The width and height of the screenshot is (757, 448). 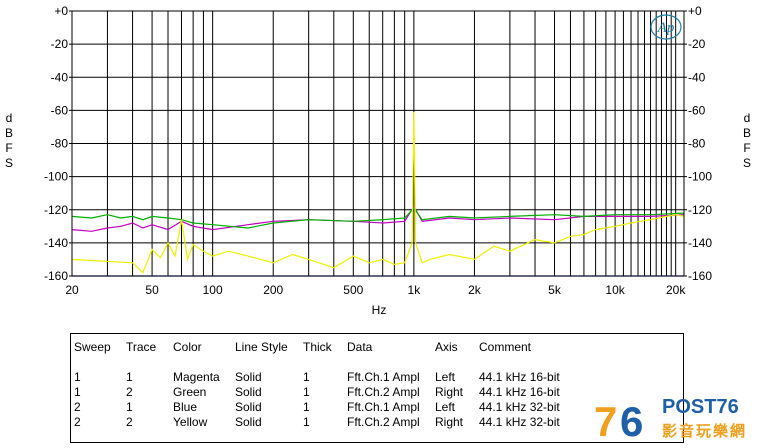 What do you see at coordinates (615, 290) in the screenshot?
I see `x-tick-label: 10k` at bounding box center [615, 290].